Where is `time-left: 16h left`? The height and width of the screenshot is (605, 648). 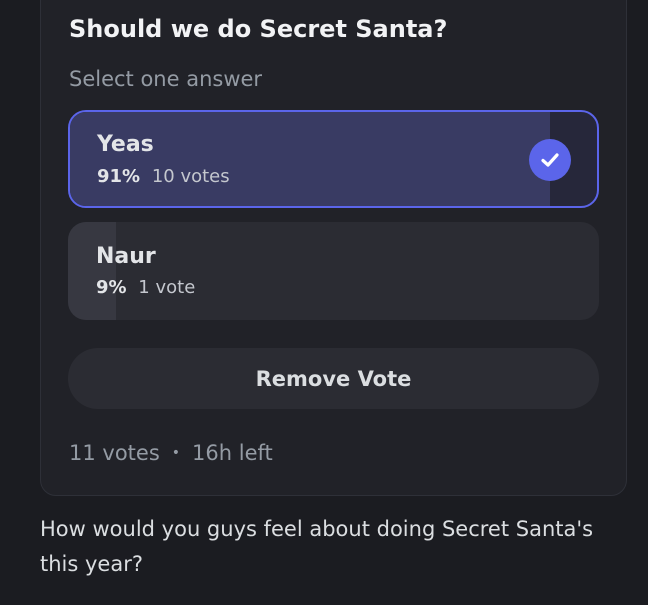 time-left: 16h left is located at coordinates (232, 453).